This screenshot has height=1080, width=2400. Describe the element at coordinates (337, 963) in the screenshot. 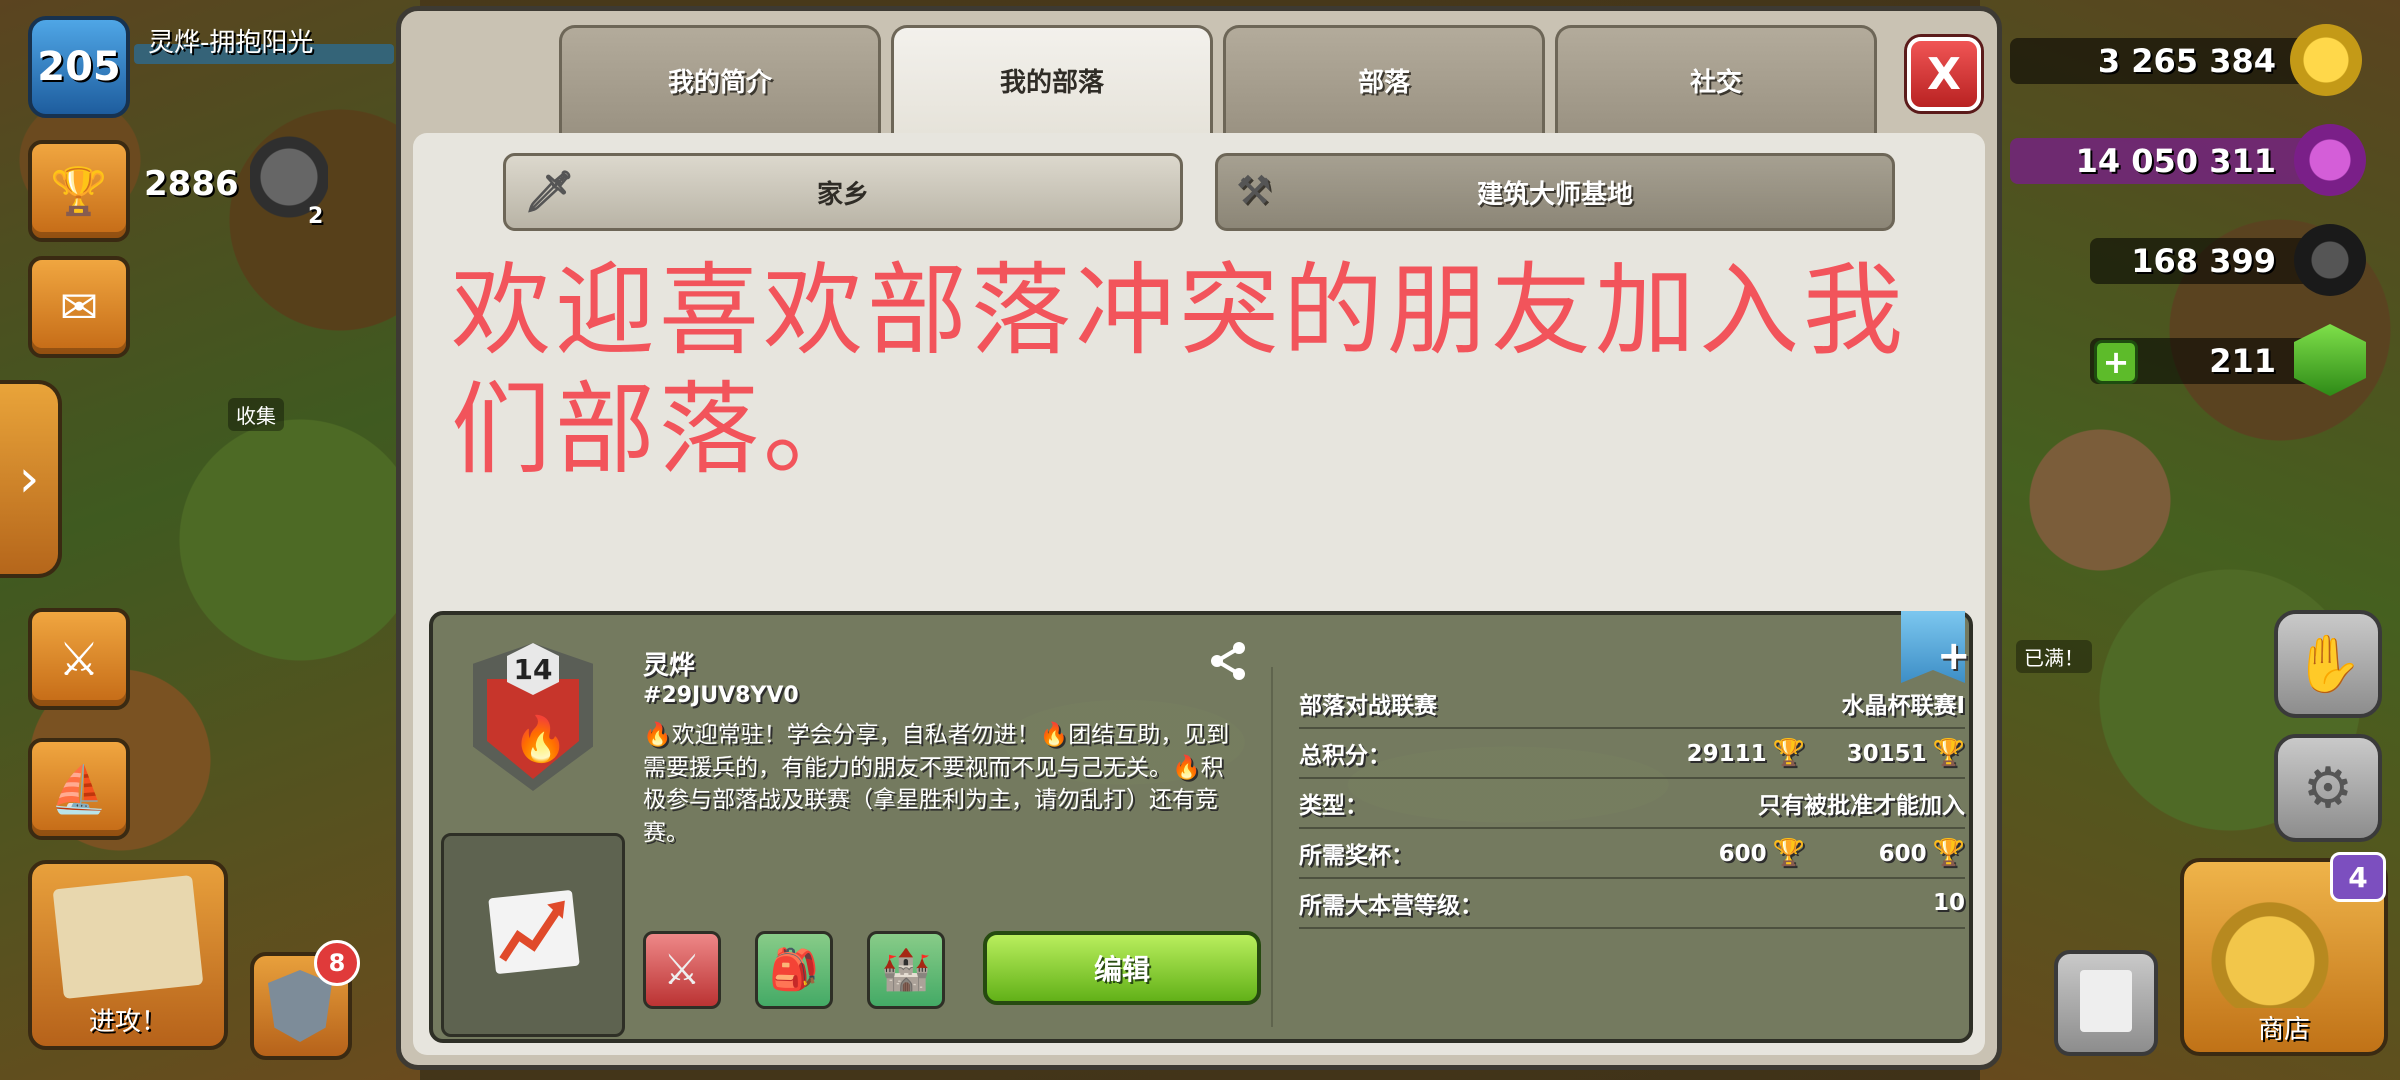

I see `notification-badge: 8` at that location.